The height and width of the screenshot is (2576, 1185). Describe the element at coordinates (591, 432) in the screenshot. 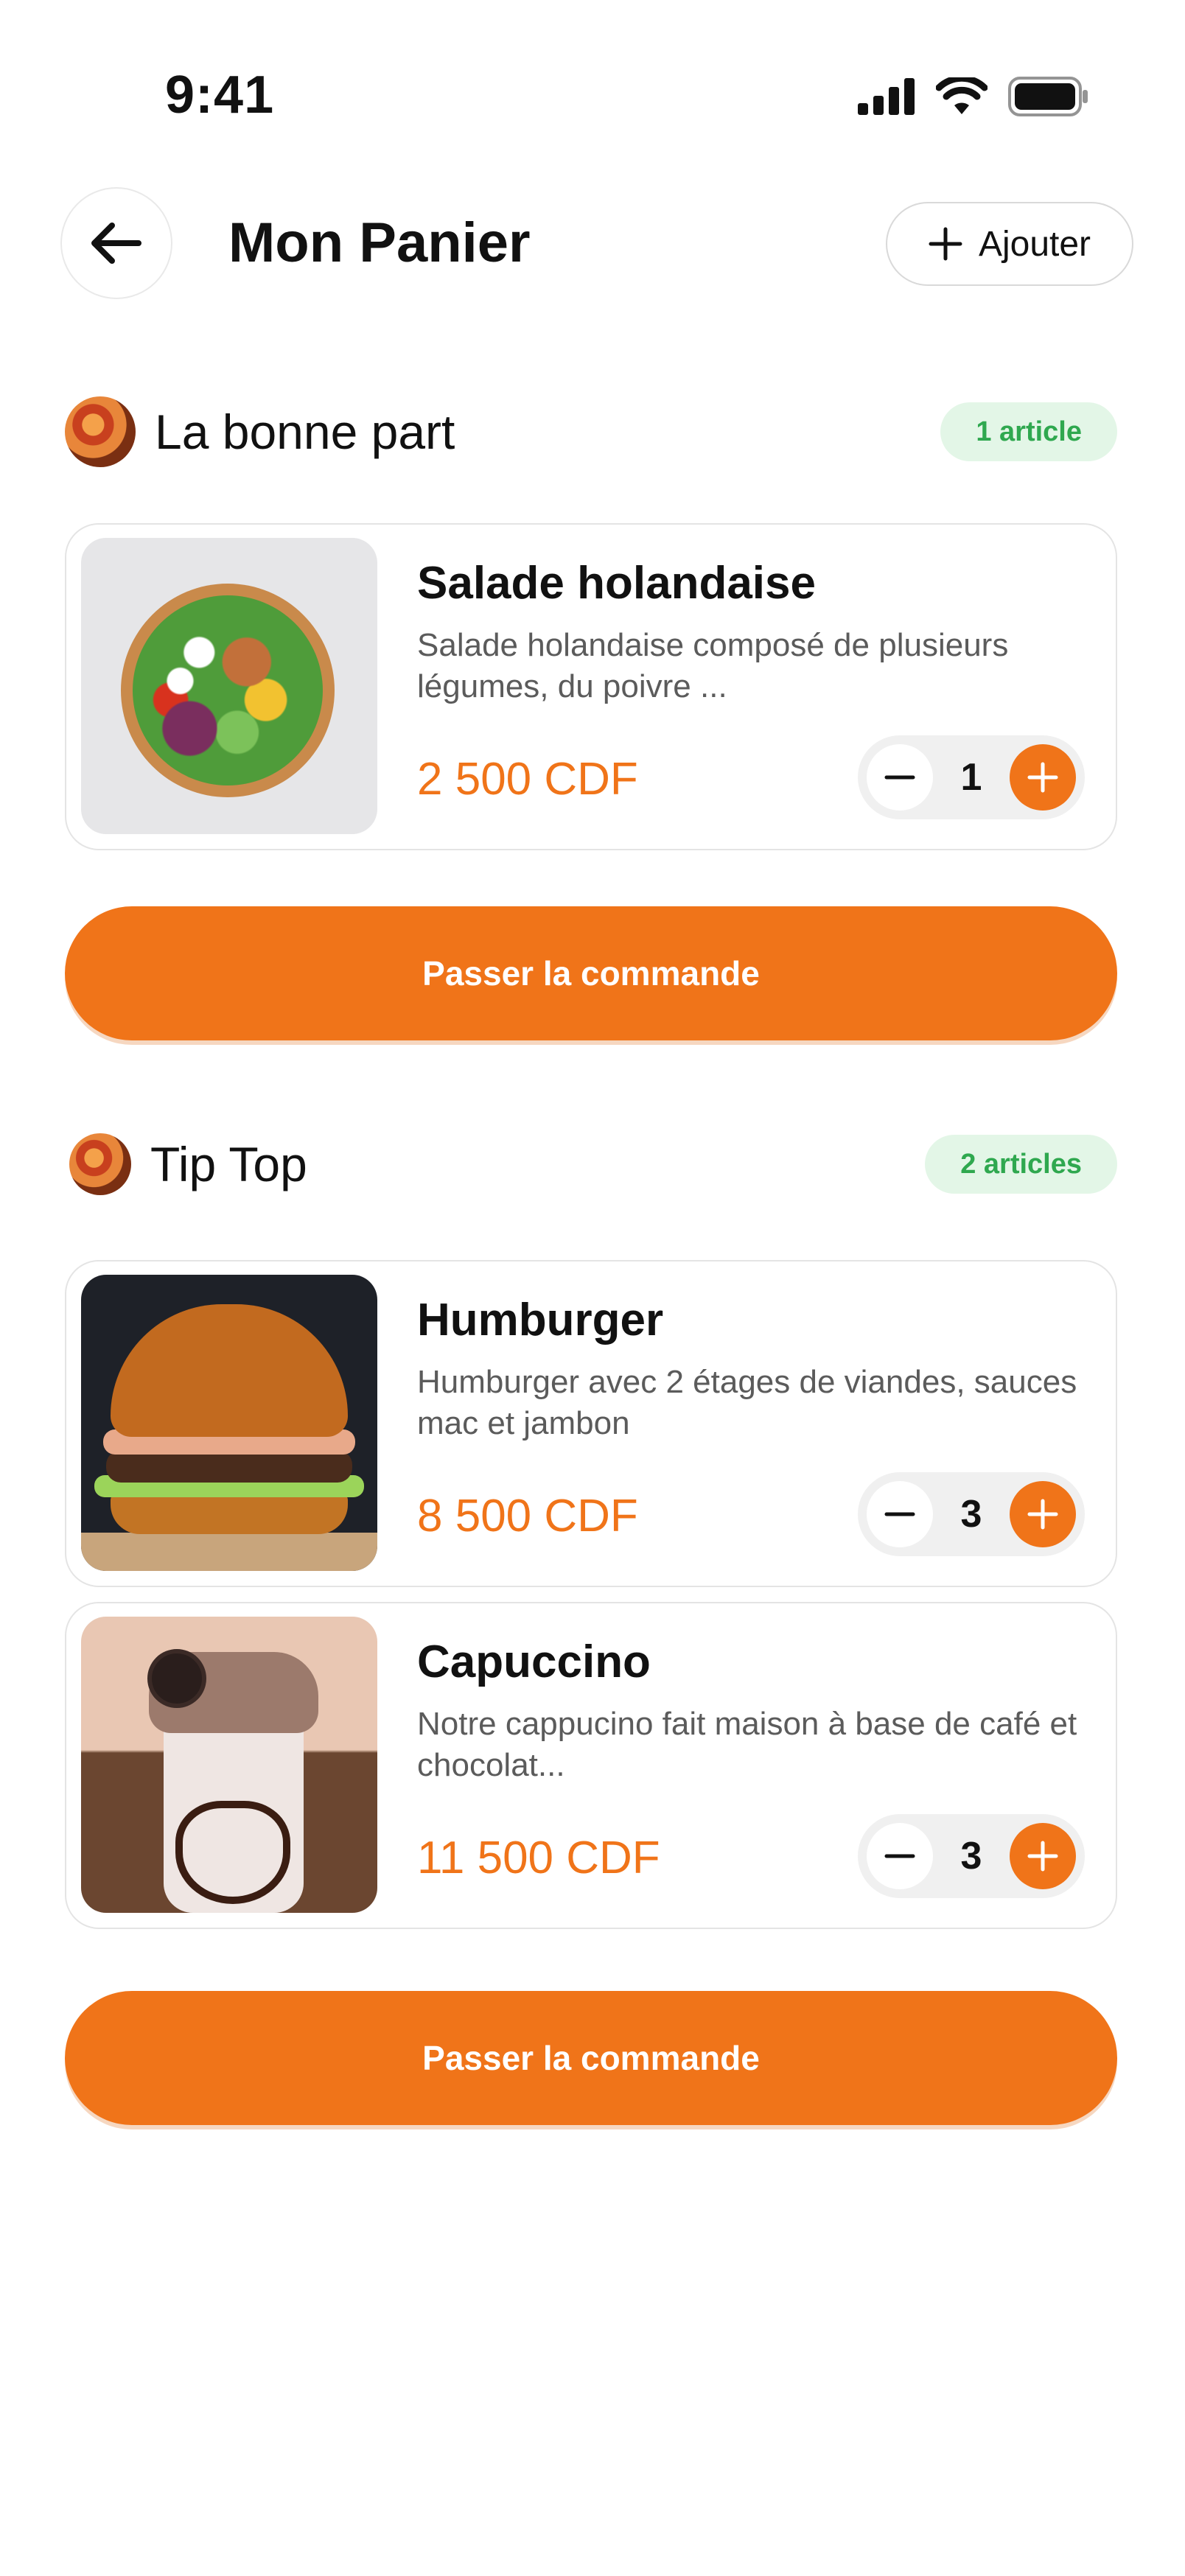

I see `restaurant-header: La bonne part 1 article` at that location.